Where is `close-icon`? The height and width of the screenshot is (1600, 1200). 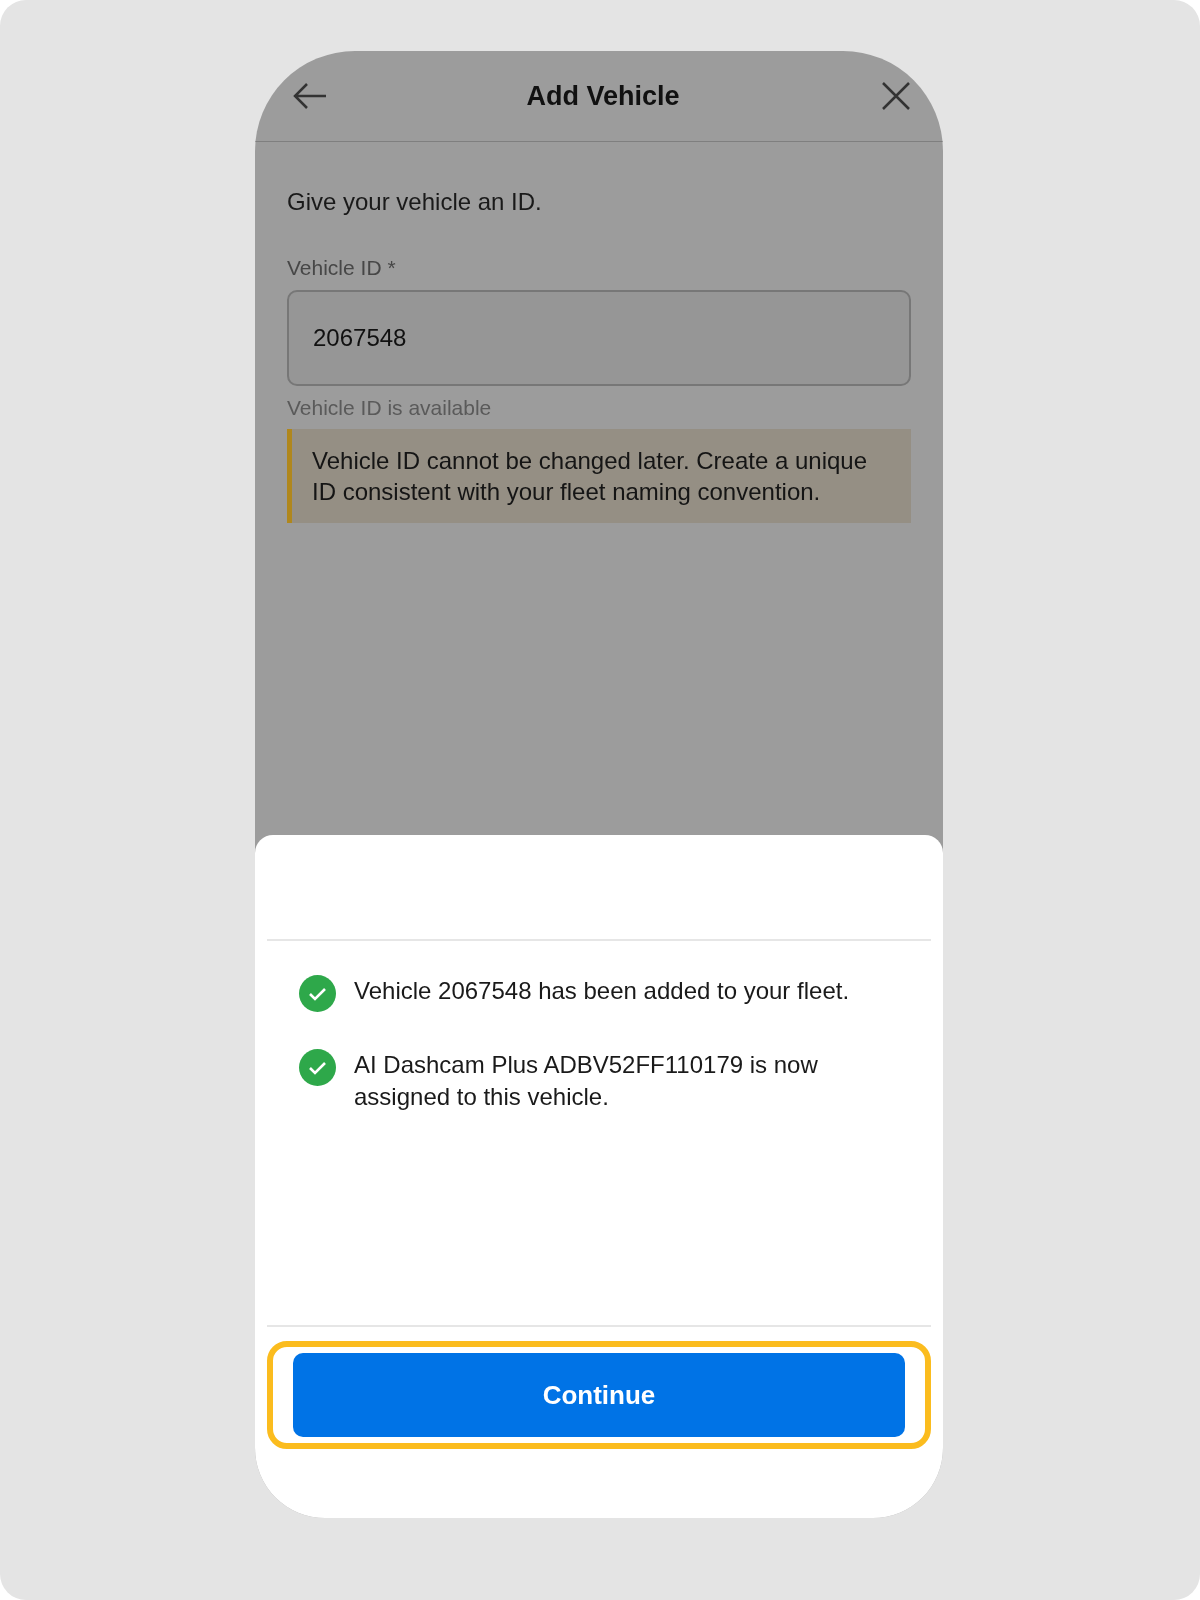 close-icon is located at coordinates (896, 96).